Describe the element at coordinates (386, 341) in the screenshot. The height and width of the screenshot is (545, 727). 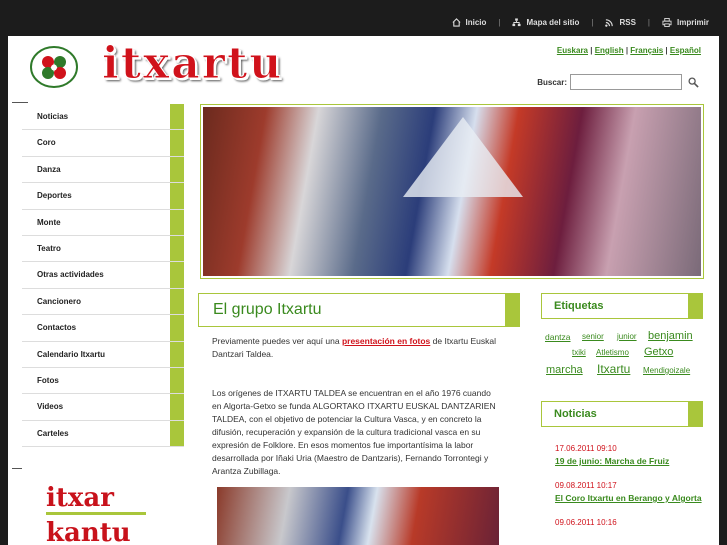
I see `presentacion-fotos-link: presentación en fotos` at that location.